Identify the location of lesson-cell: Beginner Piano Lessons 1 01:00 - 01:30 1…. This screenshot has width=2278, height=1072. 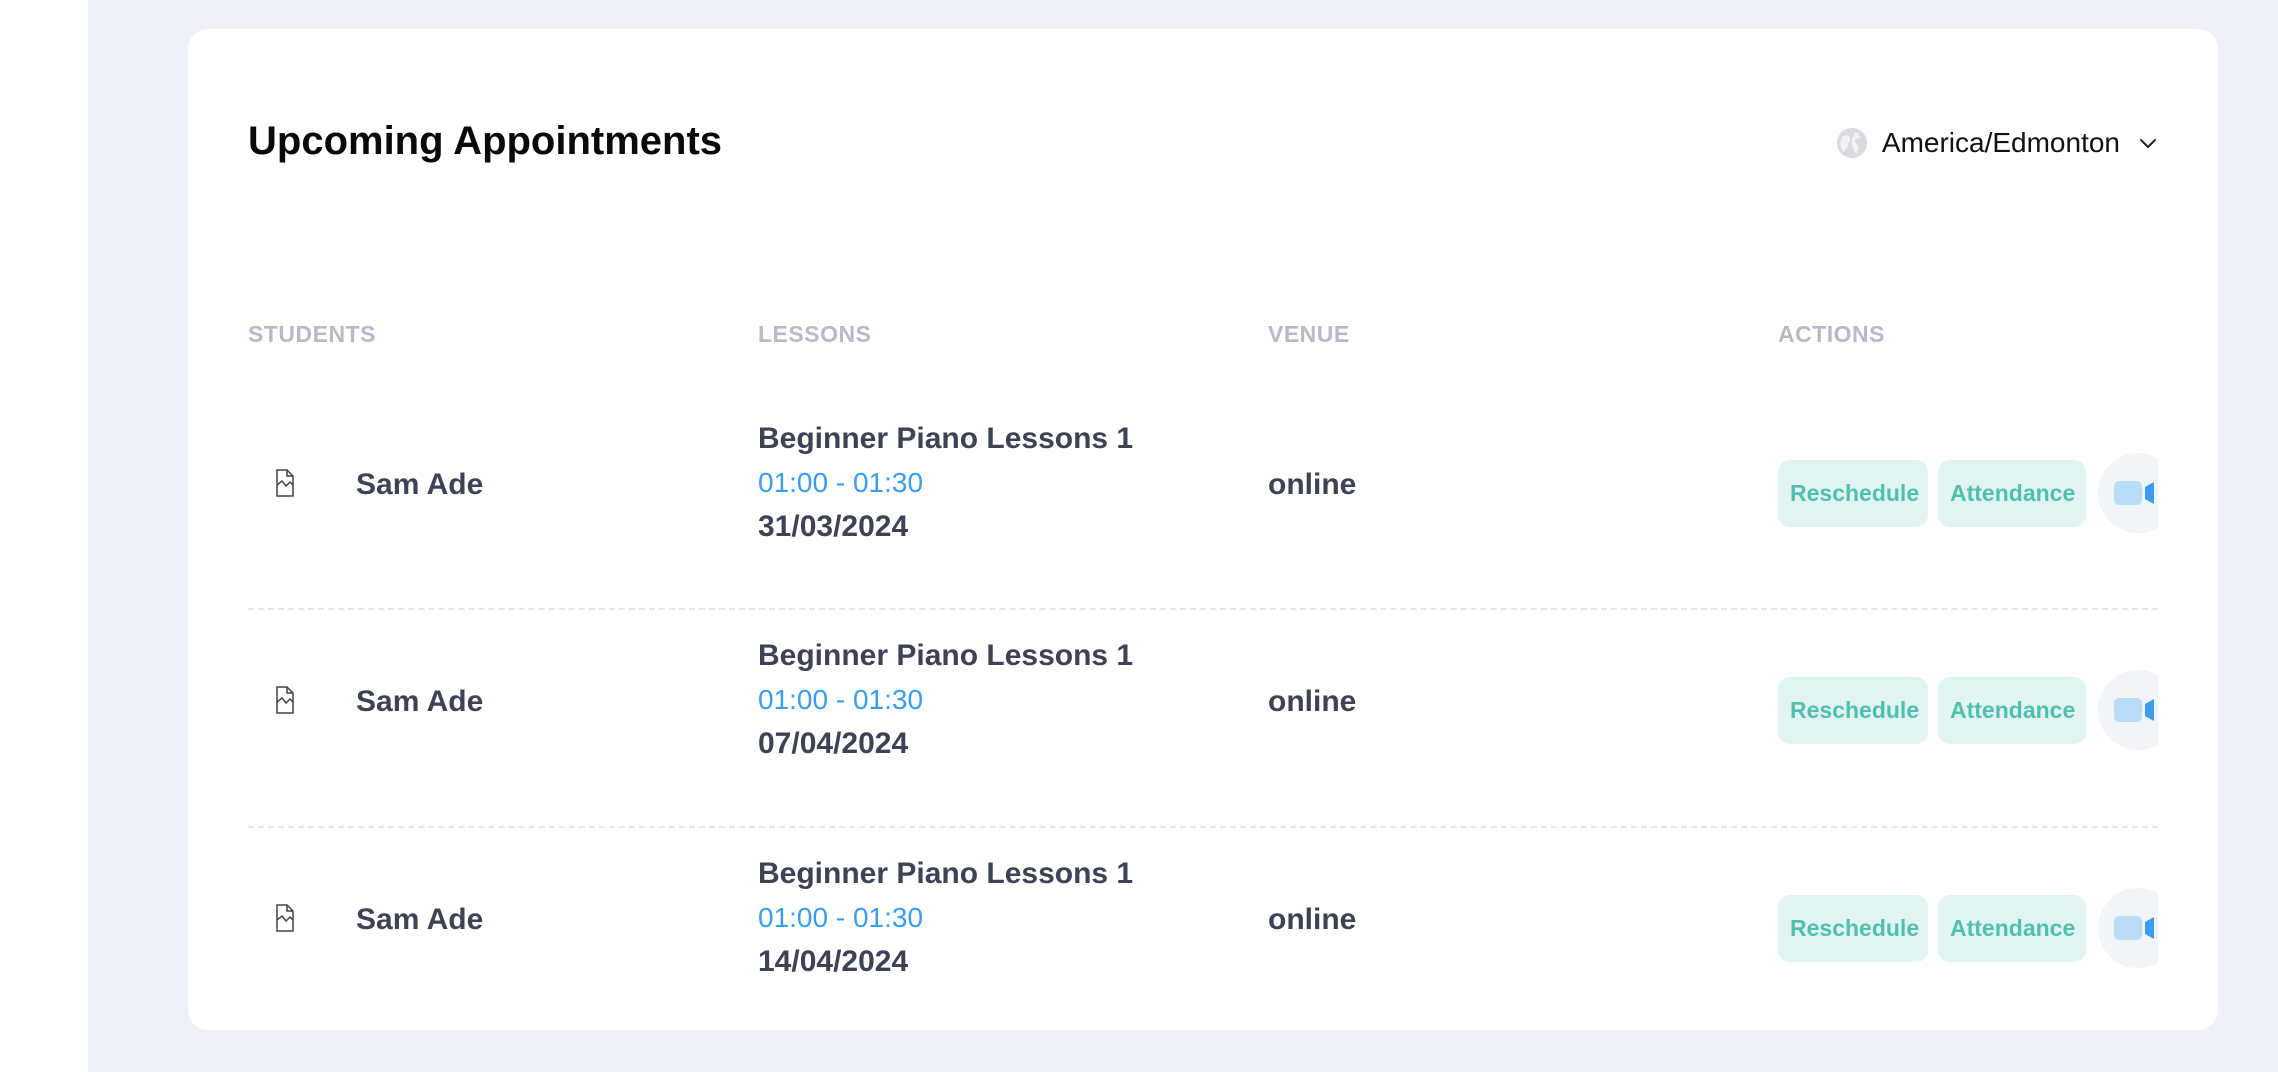
(945, 918).